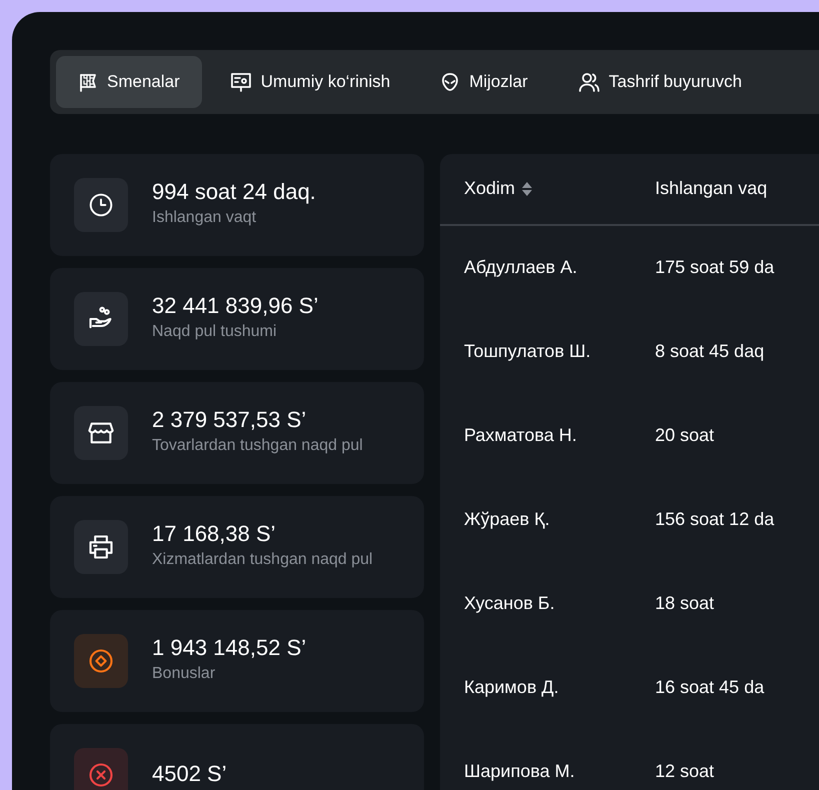  What do you see at coordinates (490, 188) in the screenshot?
I see `column-header: Xodim` at bounding box center [490, 188].